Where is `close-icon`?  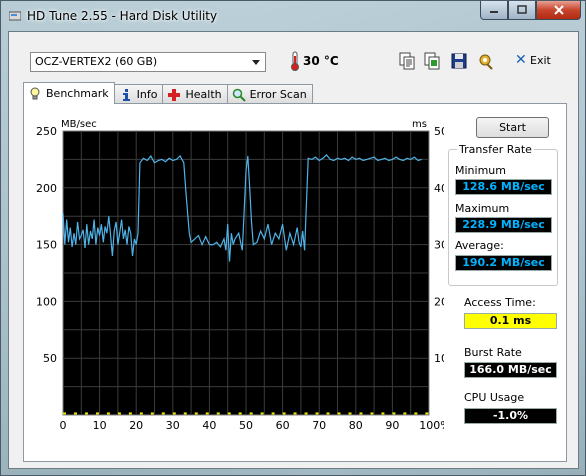
close-icon is located at coordinates (558, 10).